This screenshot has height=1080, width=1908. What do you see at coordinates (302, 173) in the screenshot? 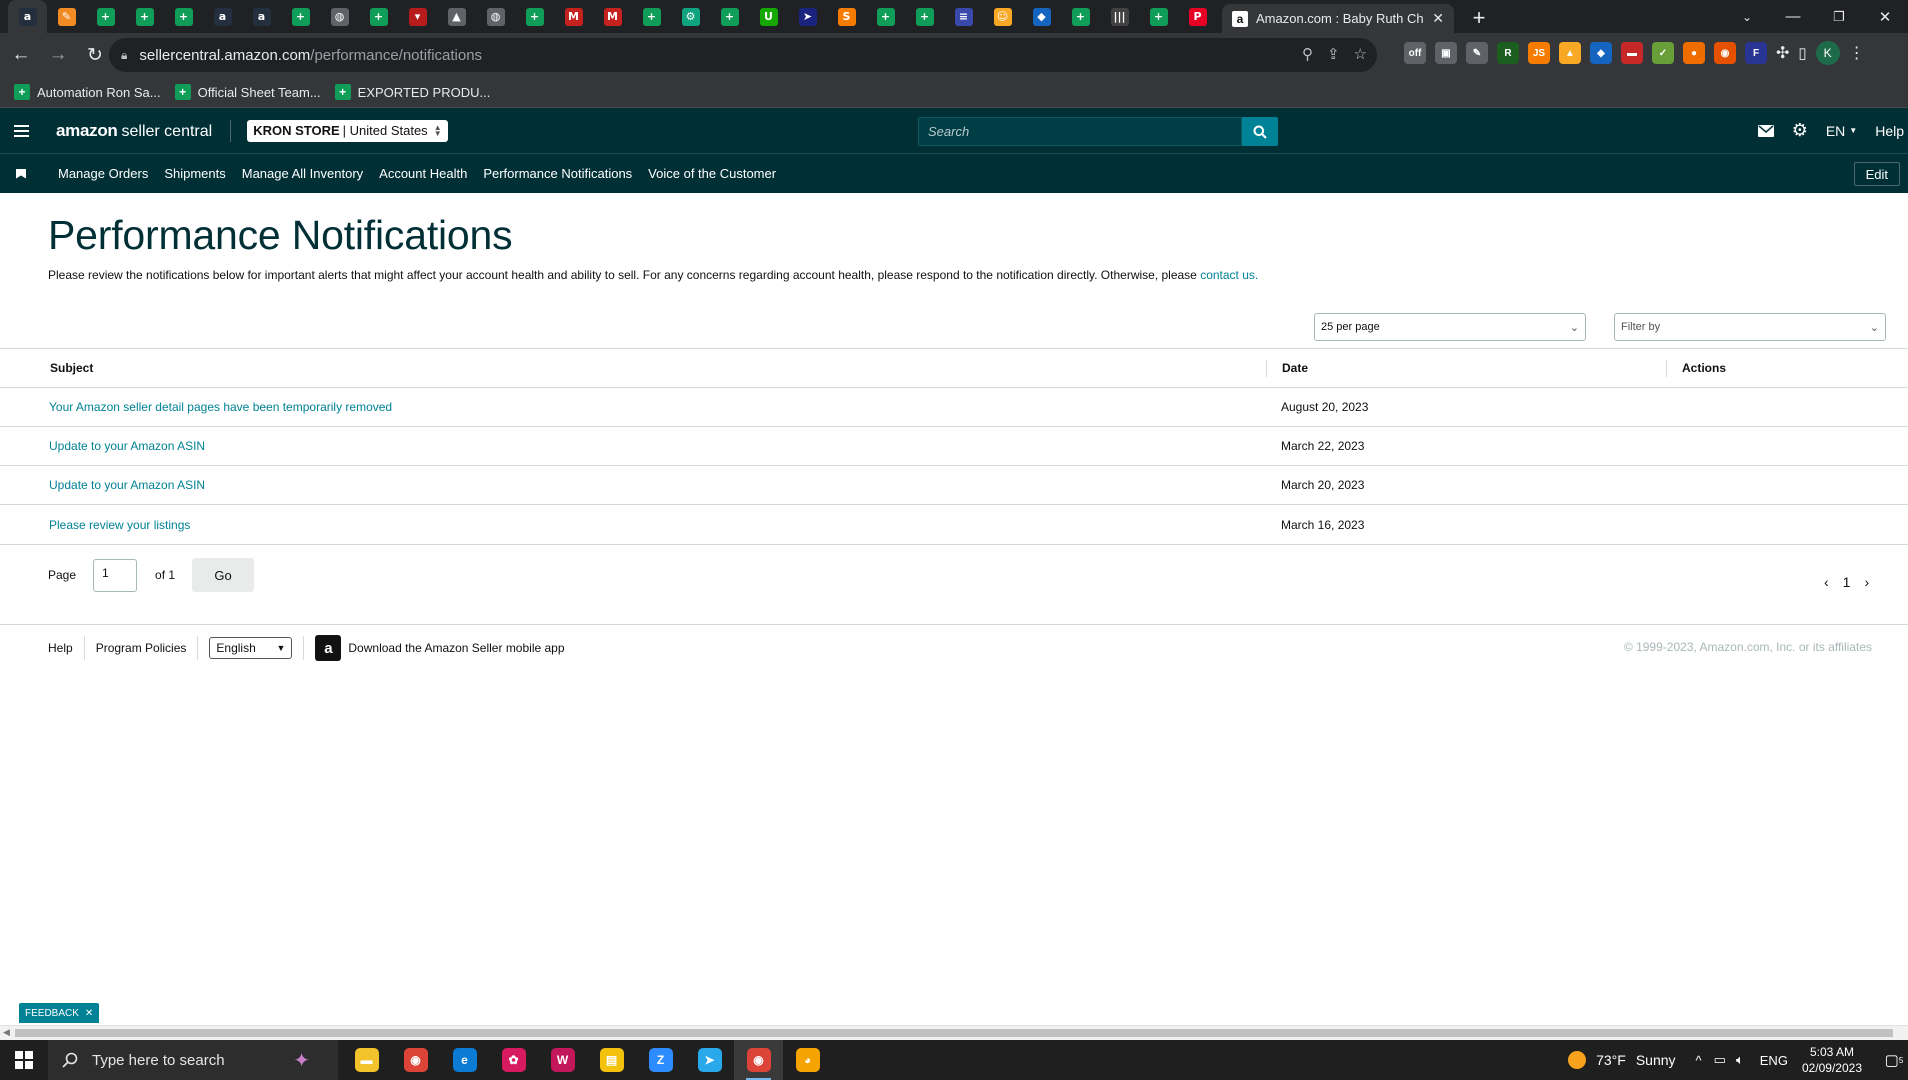
I see `nav-manage-all-inventory: Manage All Inventory` at bounding box center [302, 173].